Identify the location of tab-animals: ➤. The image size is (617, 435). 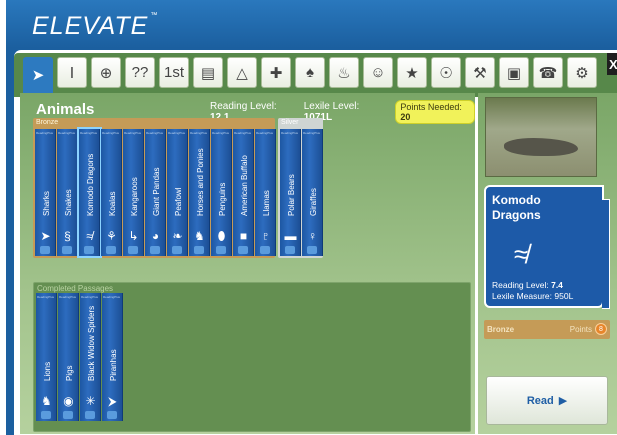
(38, 75).